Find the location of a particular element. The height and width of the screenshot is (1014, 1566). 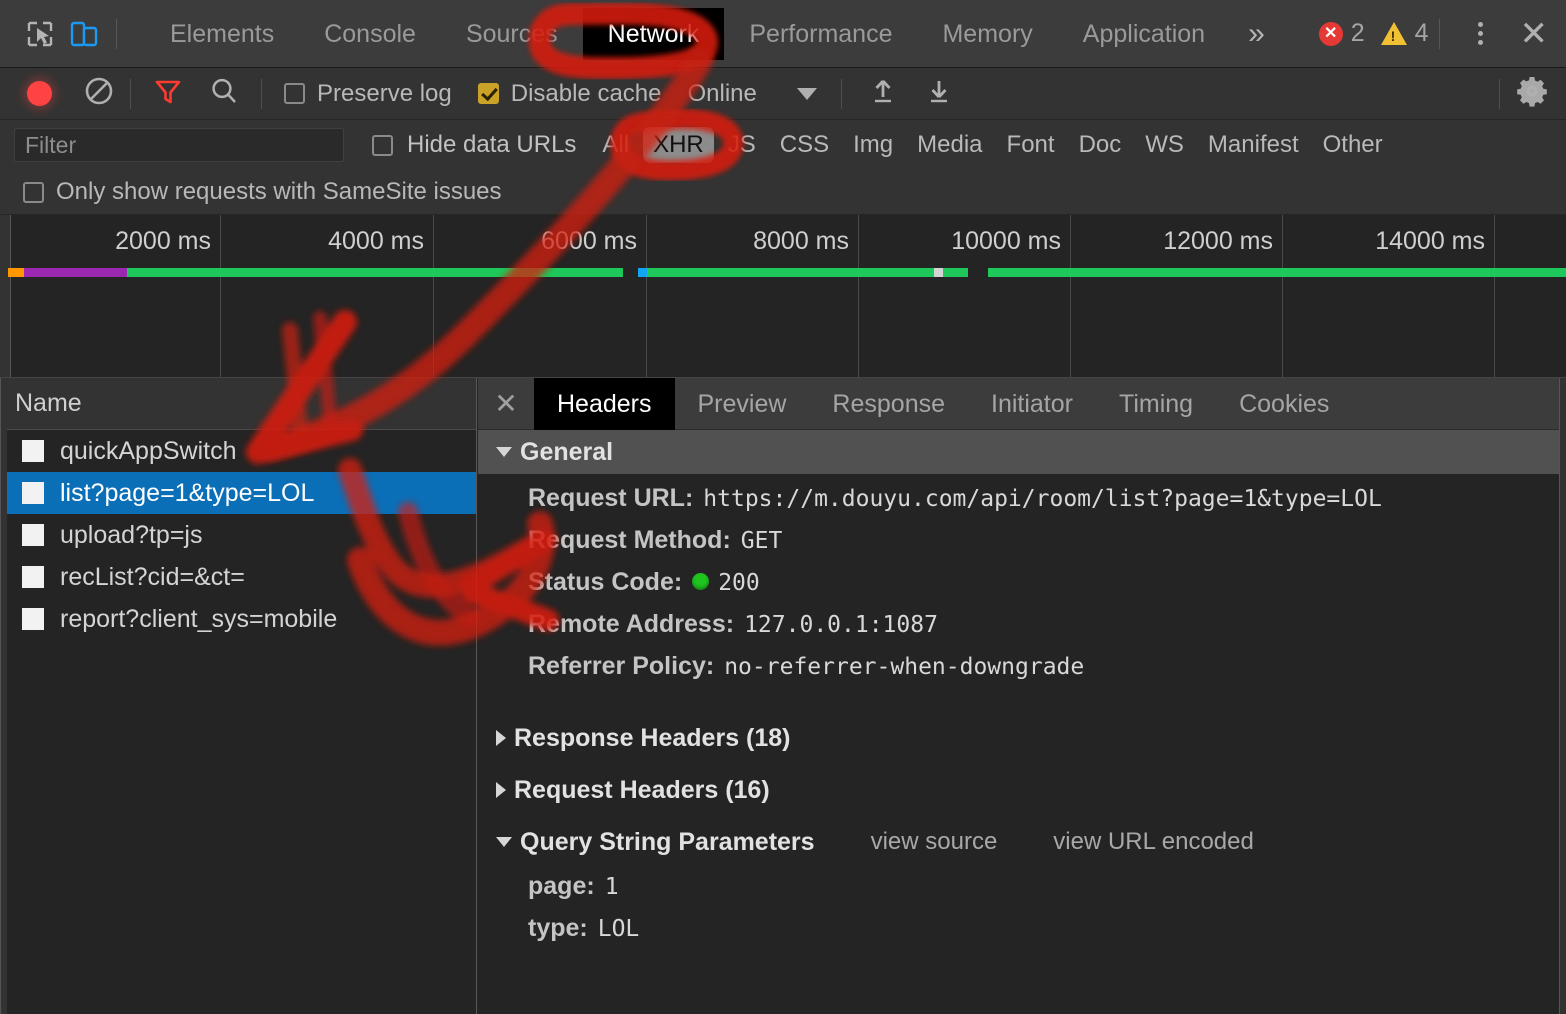

inspect-element-icon is located at coordinates (40, 34).